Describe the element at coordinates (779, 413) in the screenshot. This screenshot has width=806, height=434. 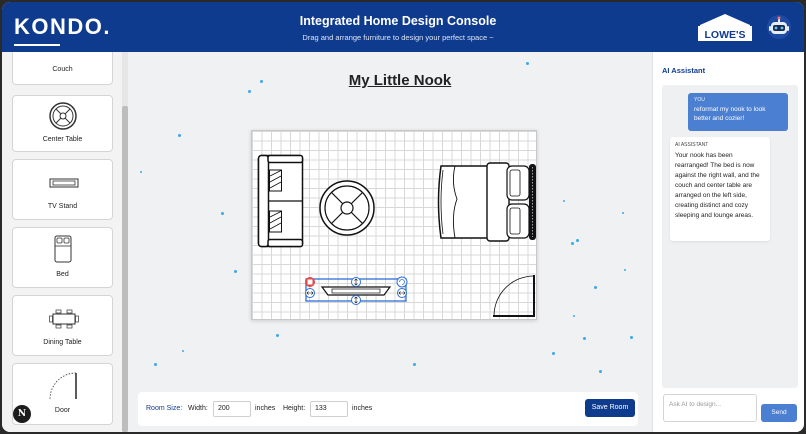
I see `send-button: Send` at that location.